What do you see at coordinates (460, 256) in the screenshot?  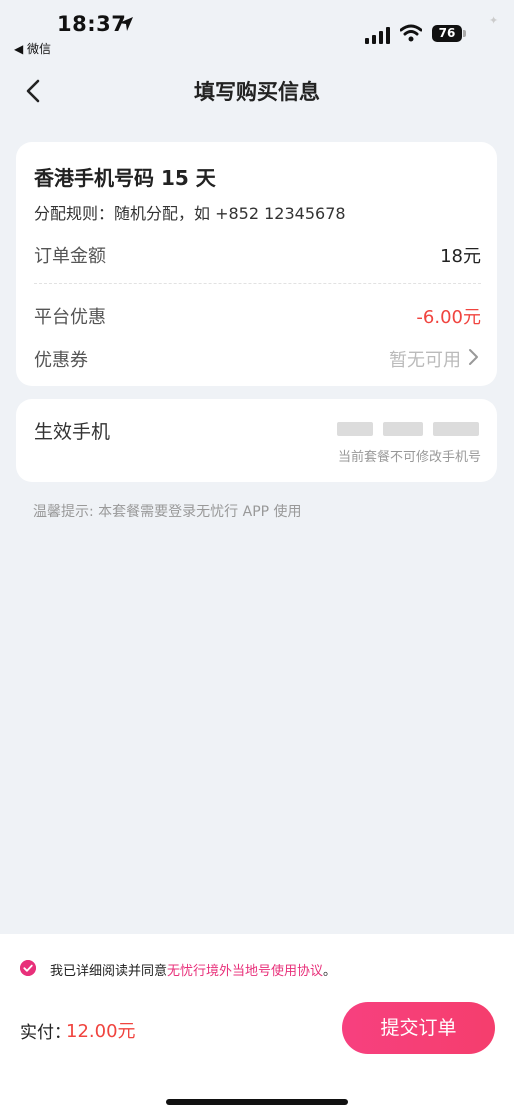 I see `order-amount-value: 18元` at bounding box center [460, 256].